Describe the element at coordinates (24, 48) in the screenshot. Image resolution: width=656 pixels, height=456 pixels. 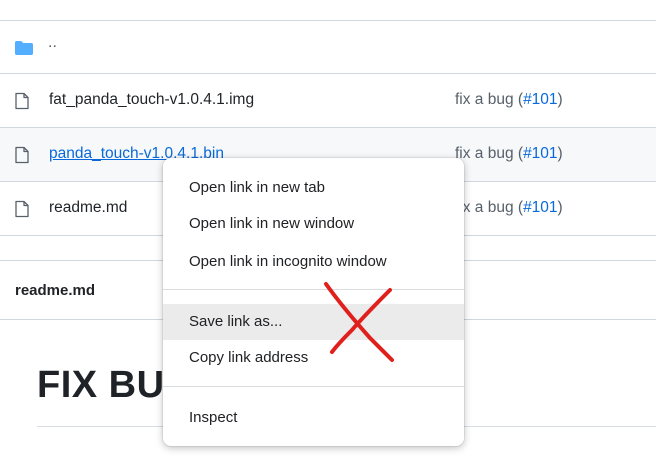
I see `folder-icon` at that location.